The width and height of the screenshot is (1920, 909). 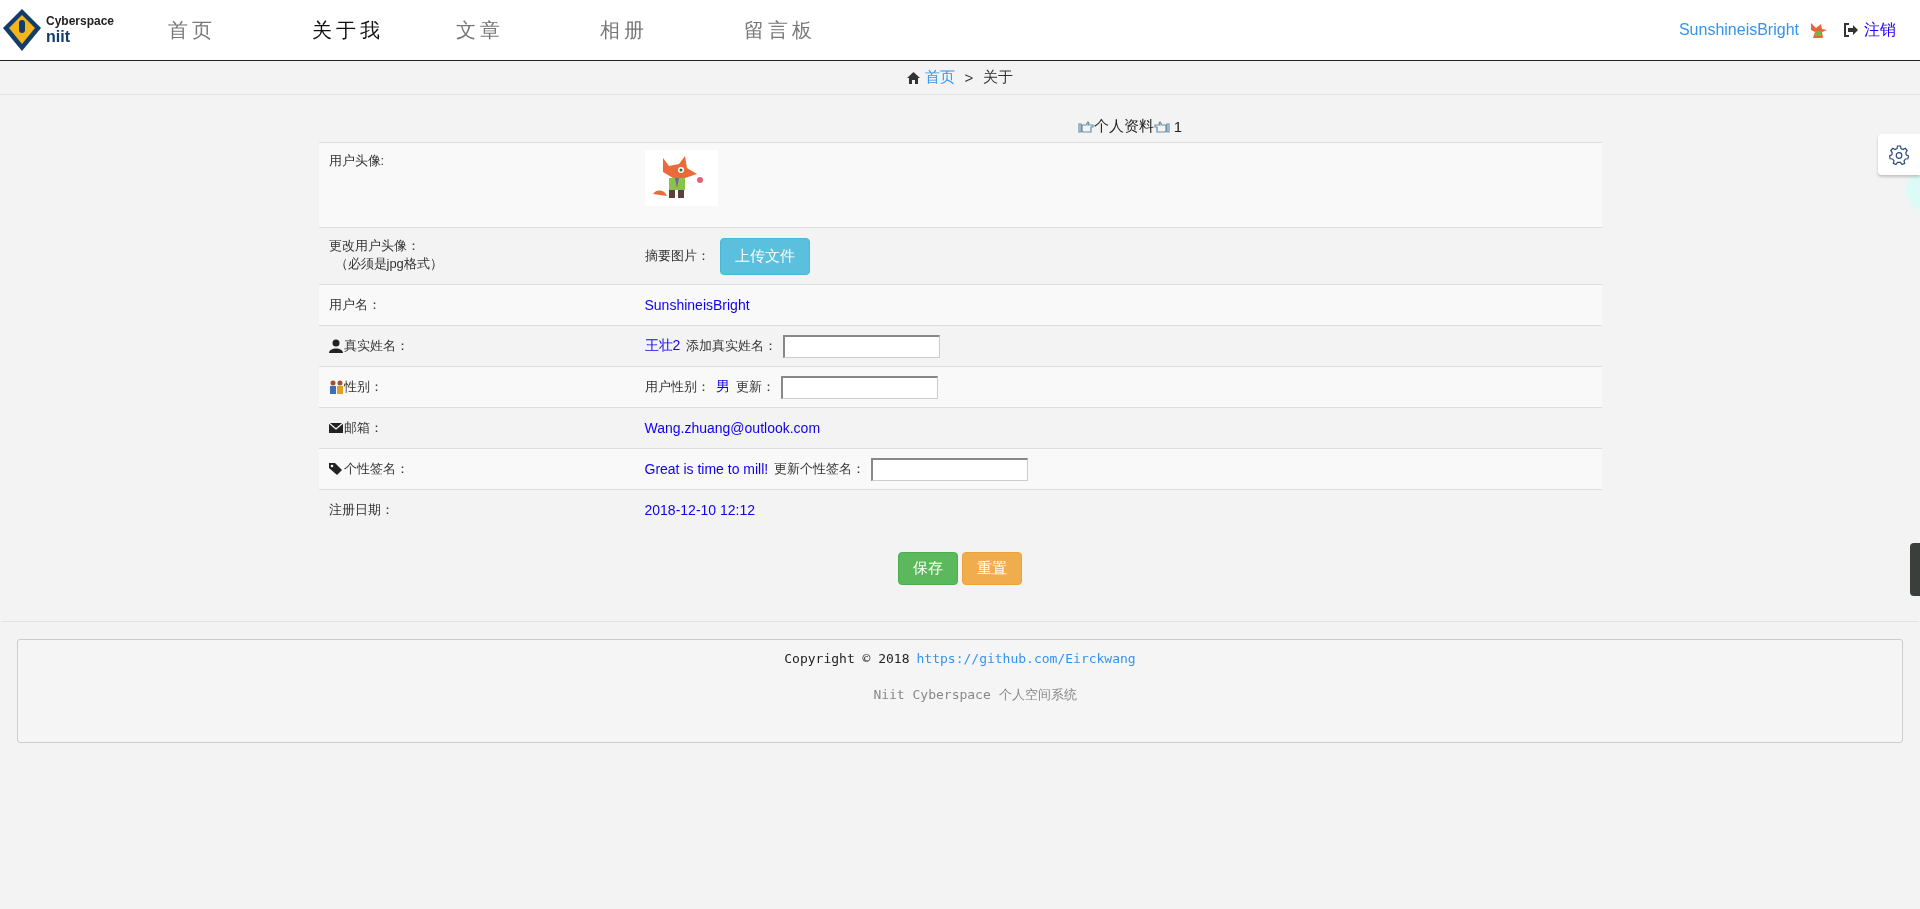 I want to click on field-label: 更新个性签名：, so click(x=820, y=469).